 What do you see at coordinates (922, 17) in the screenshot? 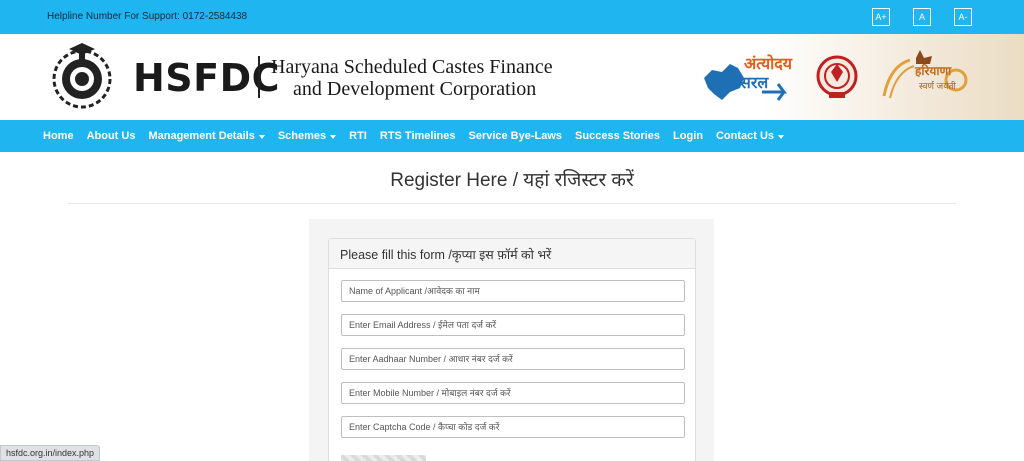
I see `font-normal-button: A` at bounding box center [922, 17].